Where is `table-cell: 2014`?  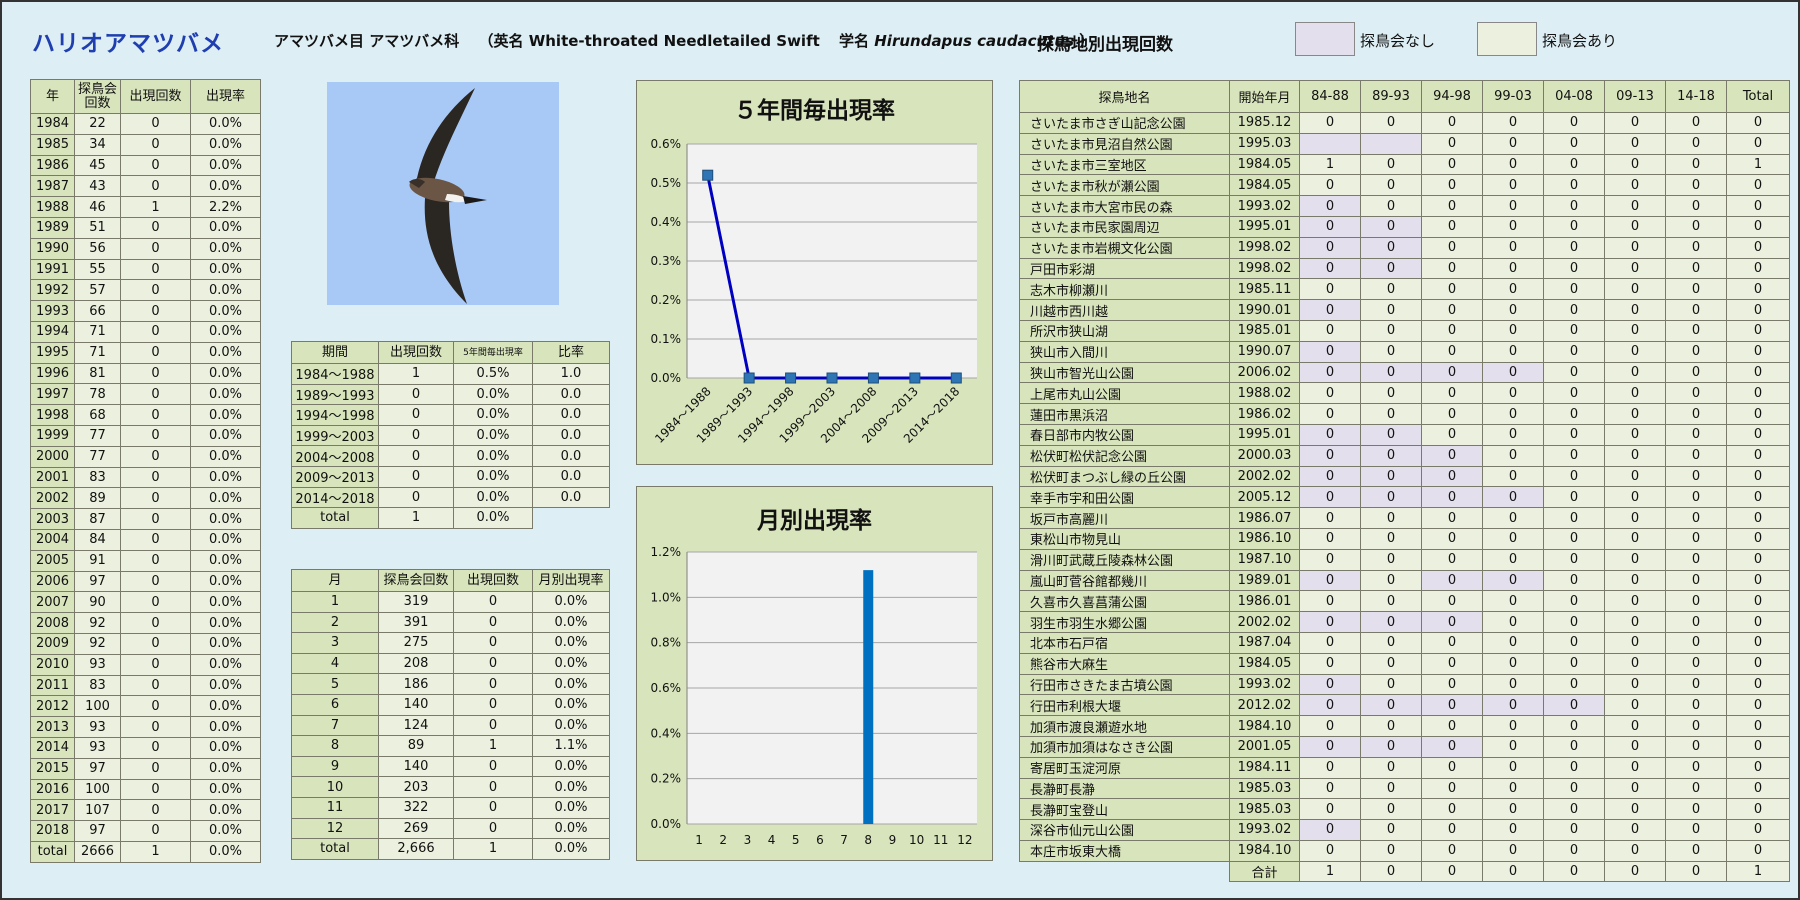
table-cell: 2014 is located at coordinates (52, 747).